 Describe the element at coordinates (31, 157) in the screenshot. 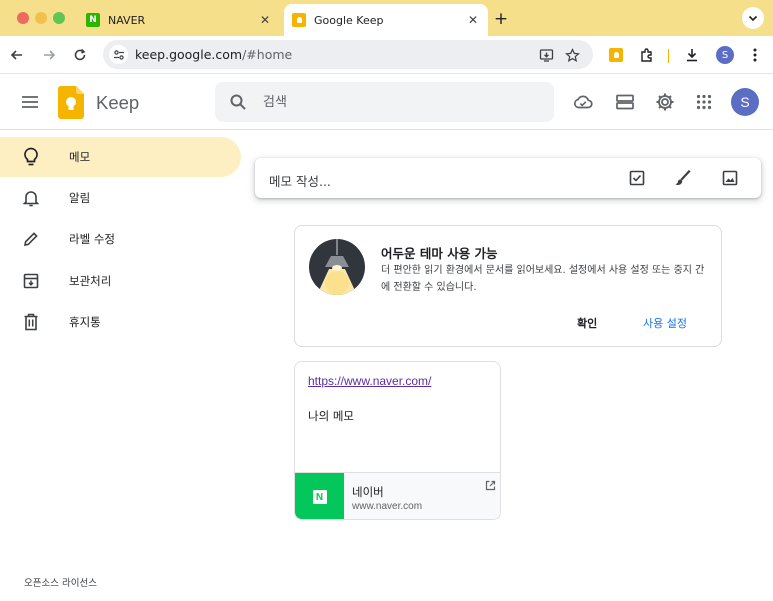

I see `lightbulb-icon` at that location.